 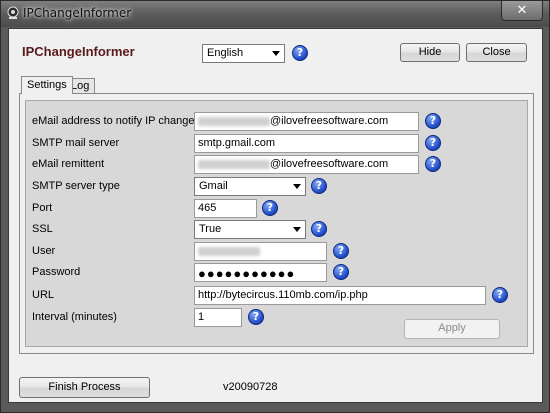 I want to click on ssl-value: True, so click(x=210, y=229).